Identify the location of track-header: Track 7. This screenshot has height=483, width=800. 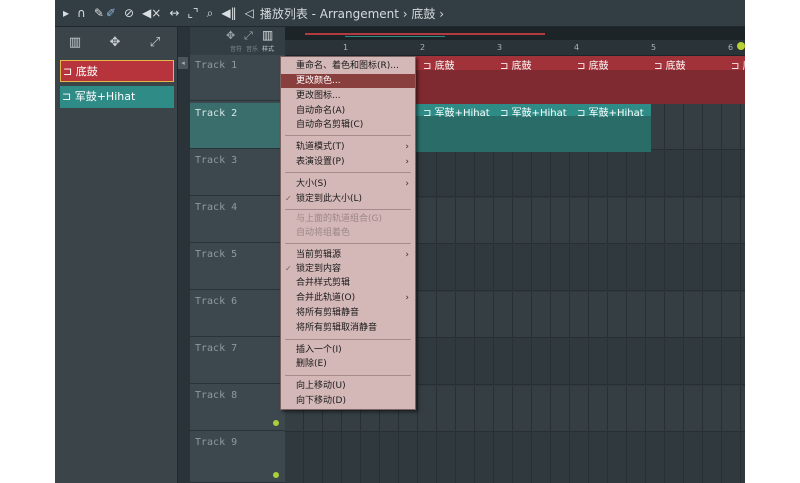
(237, 361).